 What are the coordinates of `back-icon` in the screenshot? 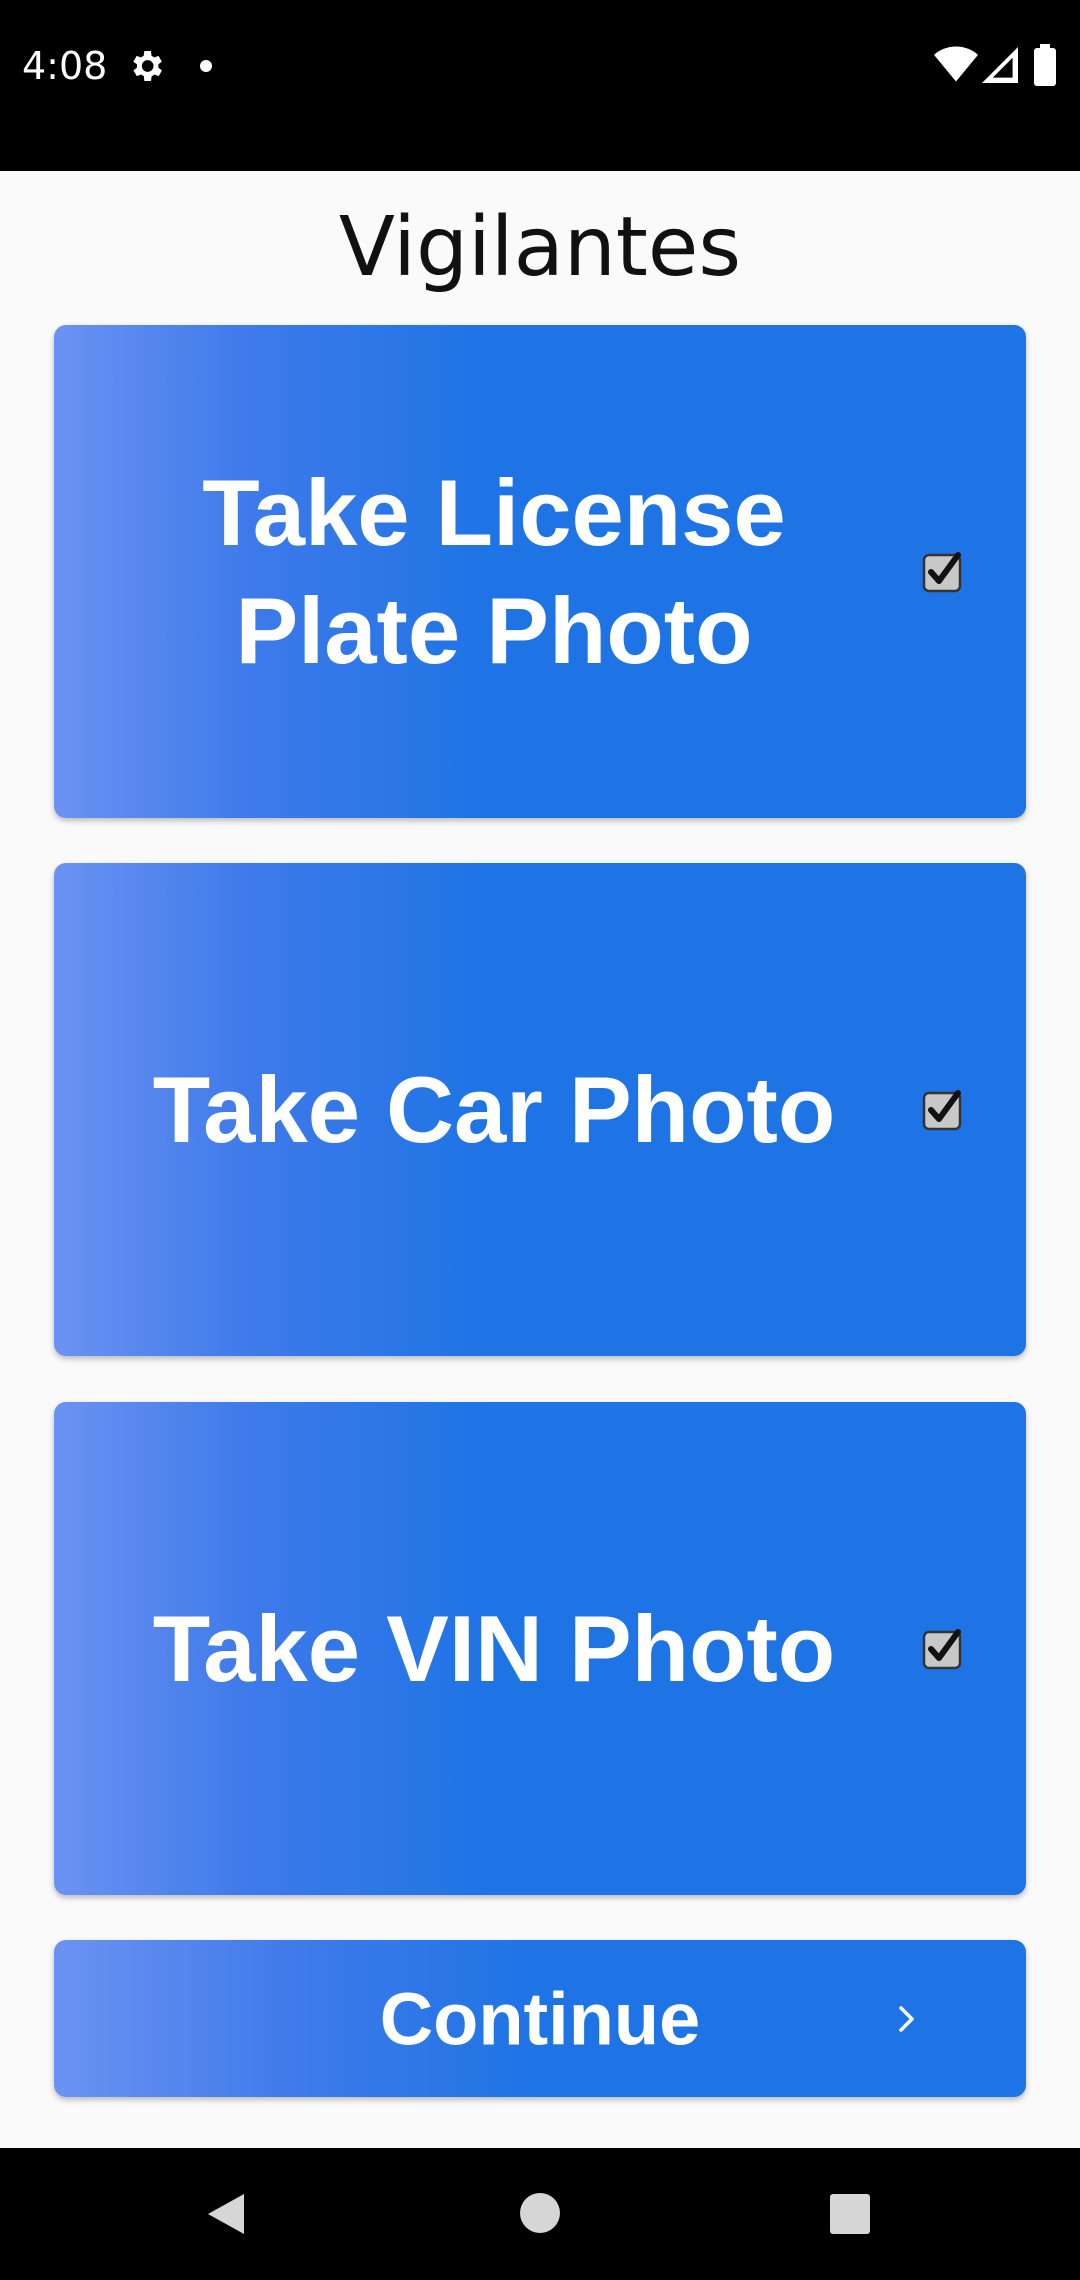 It's located at (226, 2214).